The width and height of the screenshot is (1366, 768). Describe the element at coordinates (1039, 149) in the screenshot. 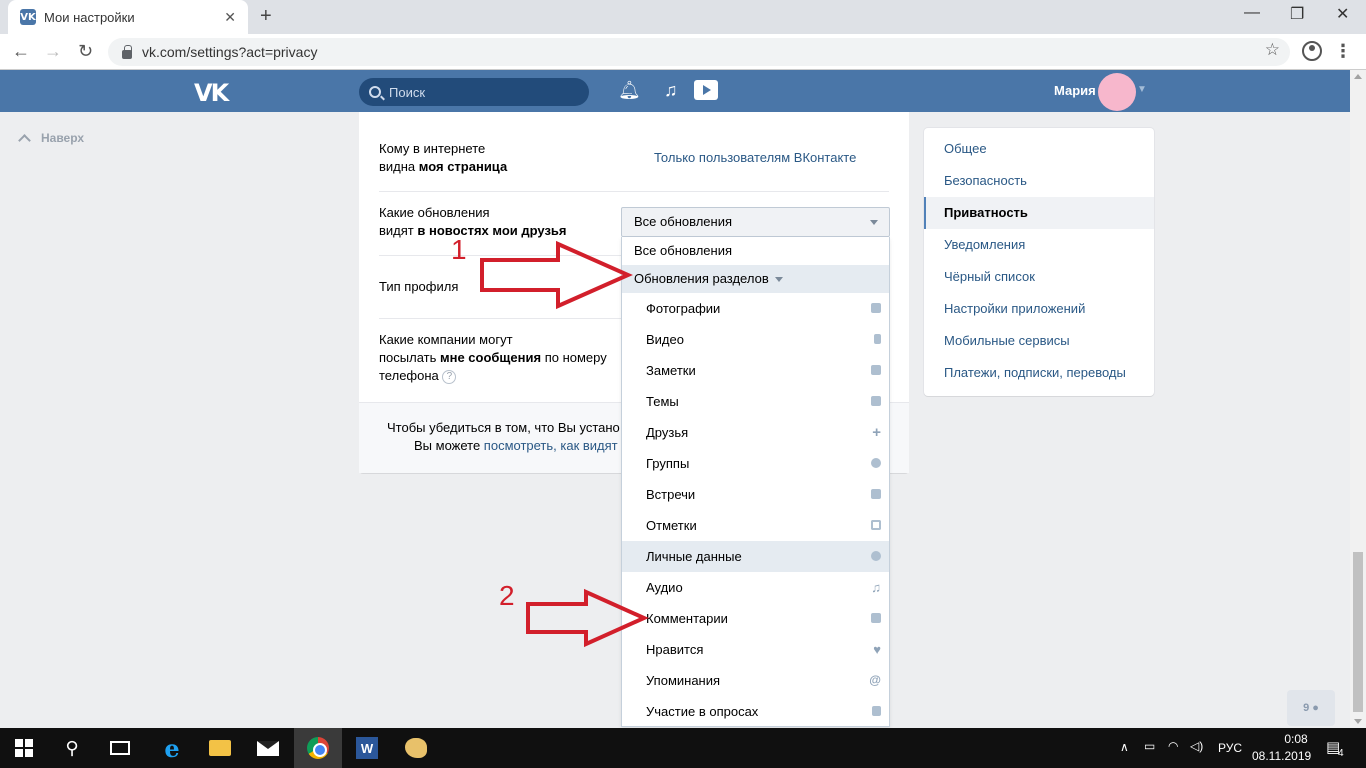

I see `settings-menu-general: Общее` at that location.